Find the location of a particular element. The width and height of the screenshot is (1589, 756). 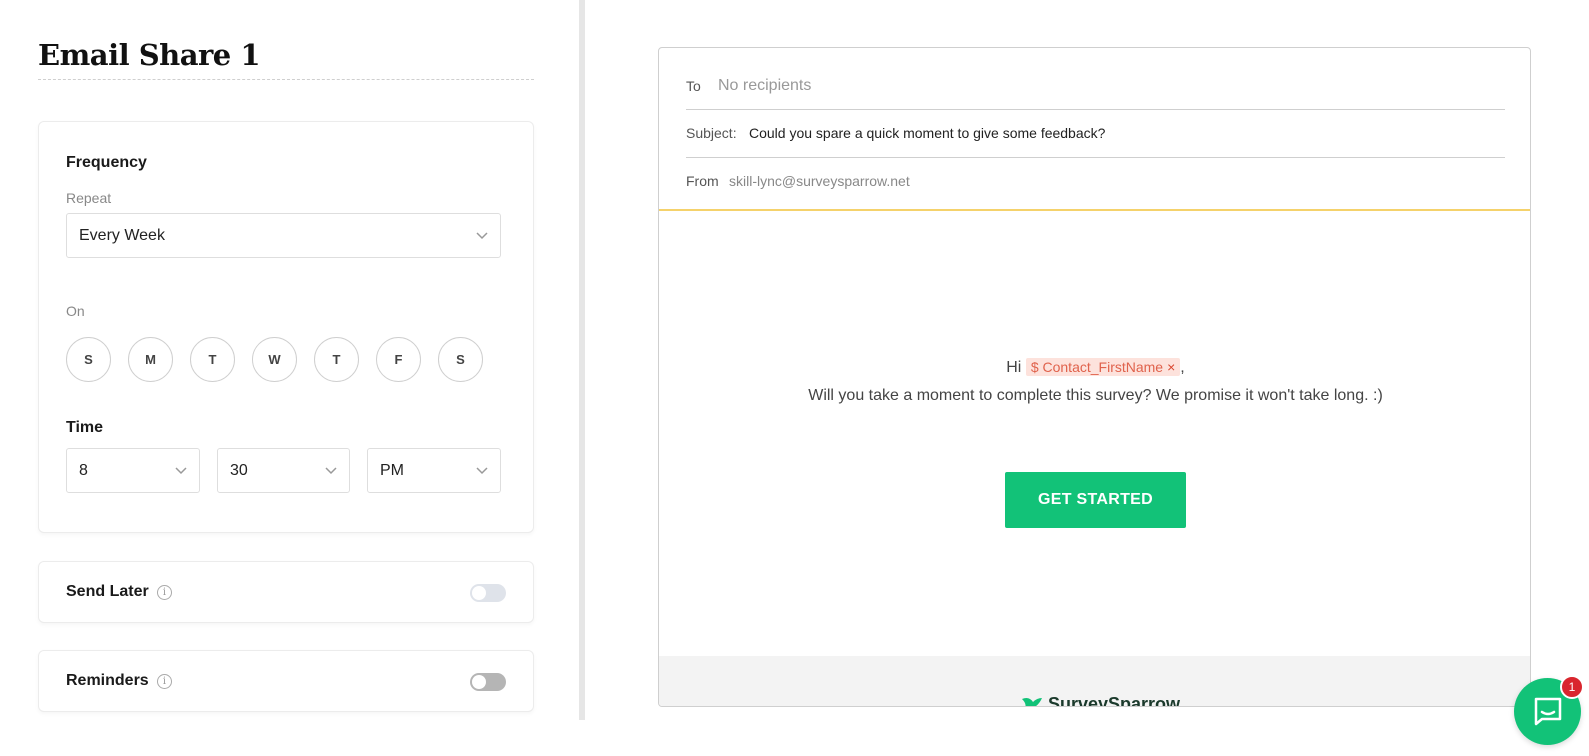

reminders-label: Reminders is located at coordinates (107, 680).